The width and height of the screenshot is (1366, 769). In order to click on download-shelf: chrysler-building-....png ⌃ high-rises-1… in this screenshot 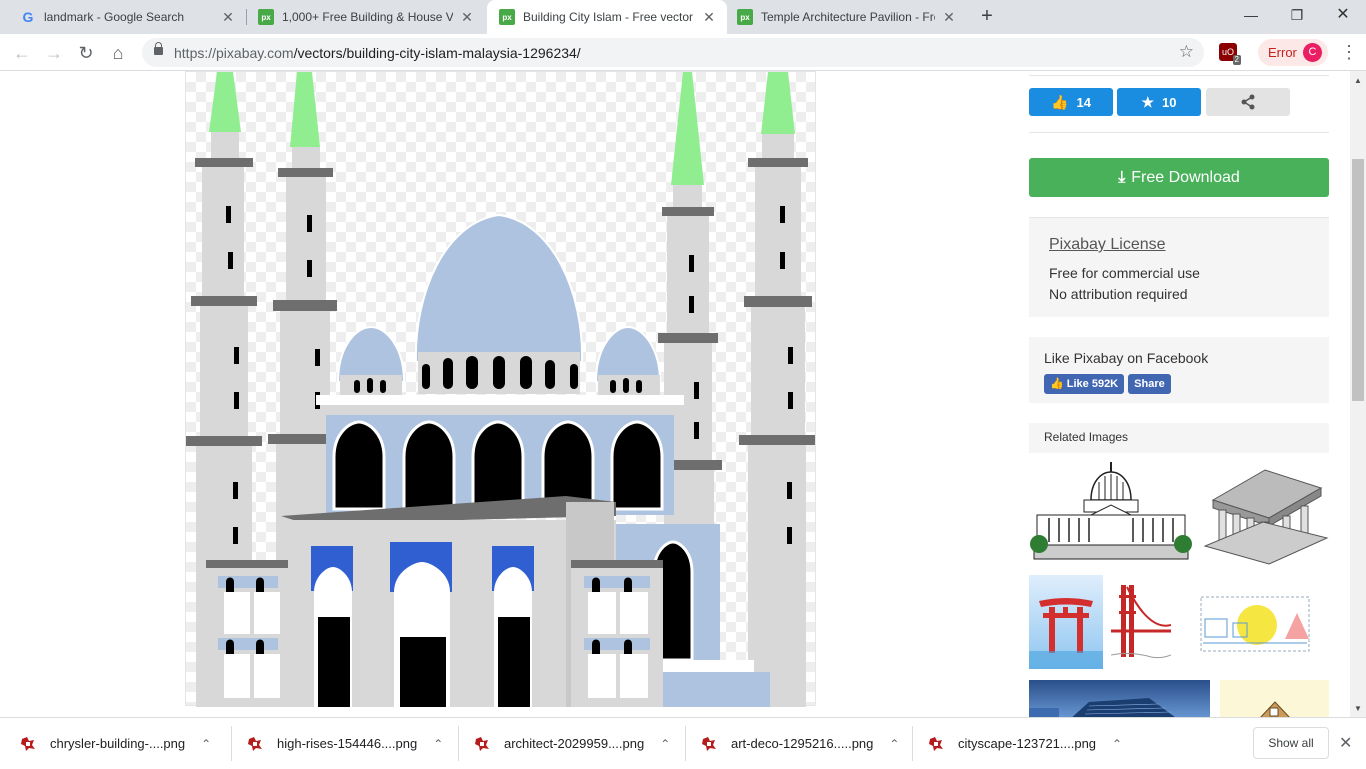, I will do `click(683, 742)`.